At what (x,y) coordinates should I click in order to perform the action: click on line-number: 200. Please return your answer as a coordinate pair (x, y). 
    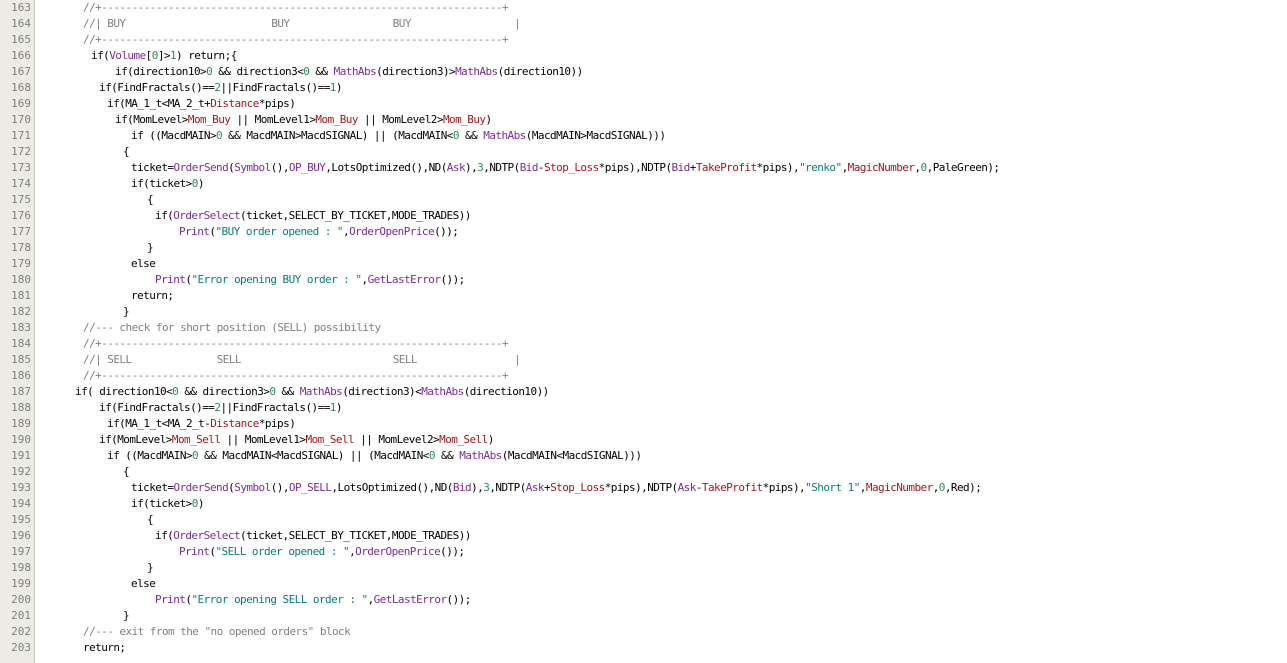
    Looking at the image, I should click on (21, 599).